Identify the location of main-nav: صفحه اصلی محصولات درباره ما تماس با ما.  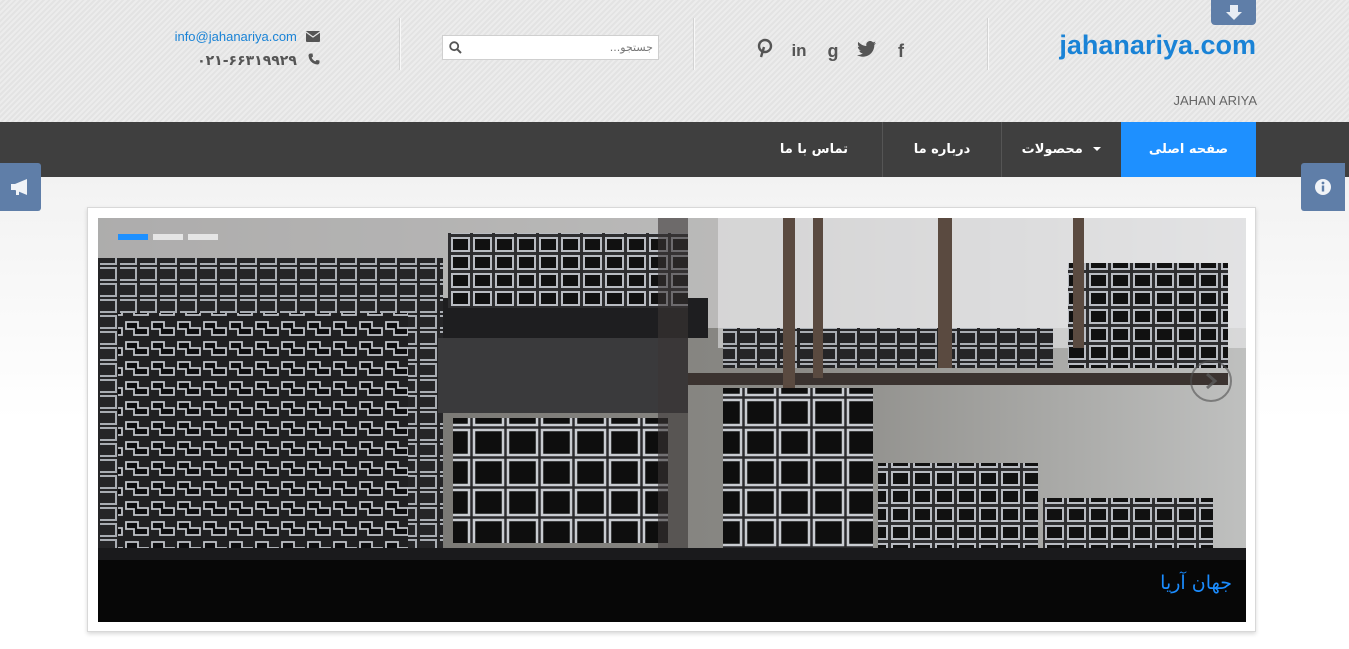
(674, 149).